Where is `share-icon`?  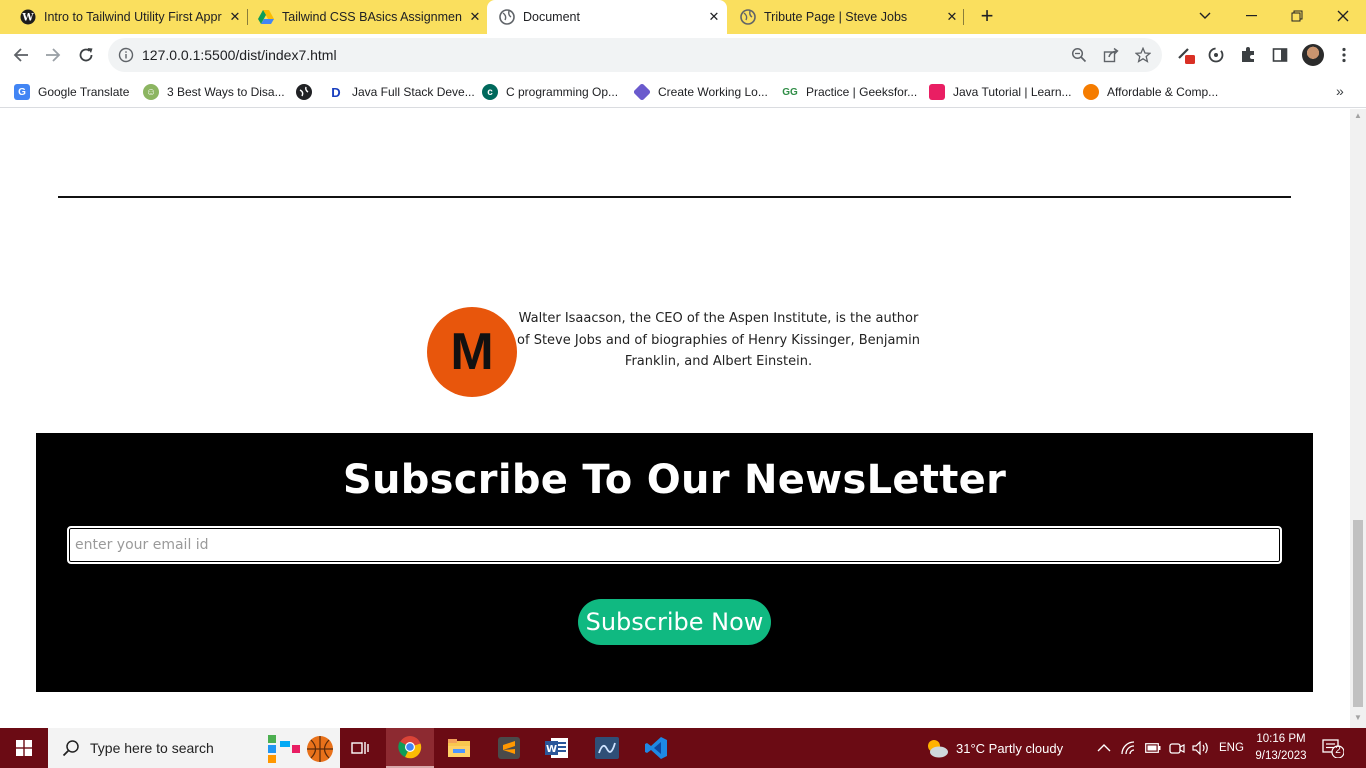 share-icon is located at coordinates (1111, 55).